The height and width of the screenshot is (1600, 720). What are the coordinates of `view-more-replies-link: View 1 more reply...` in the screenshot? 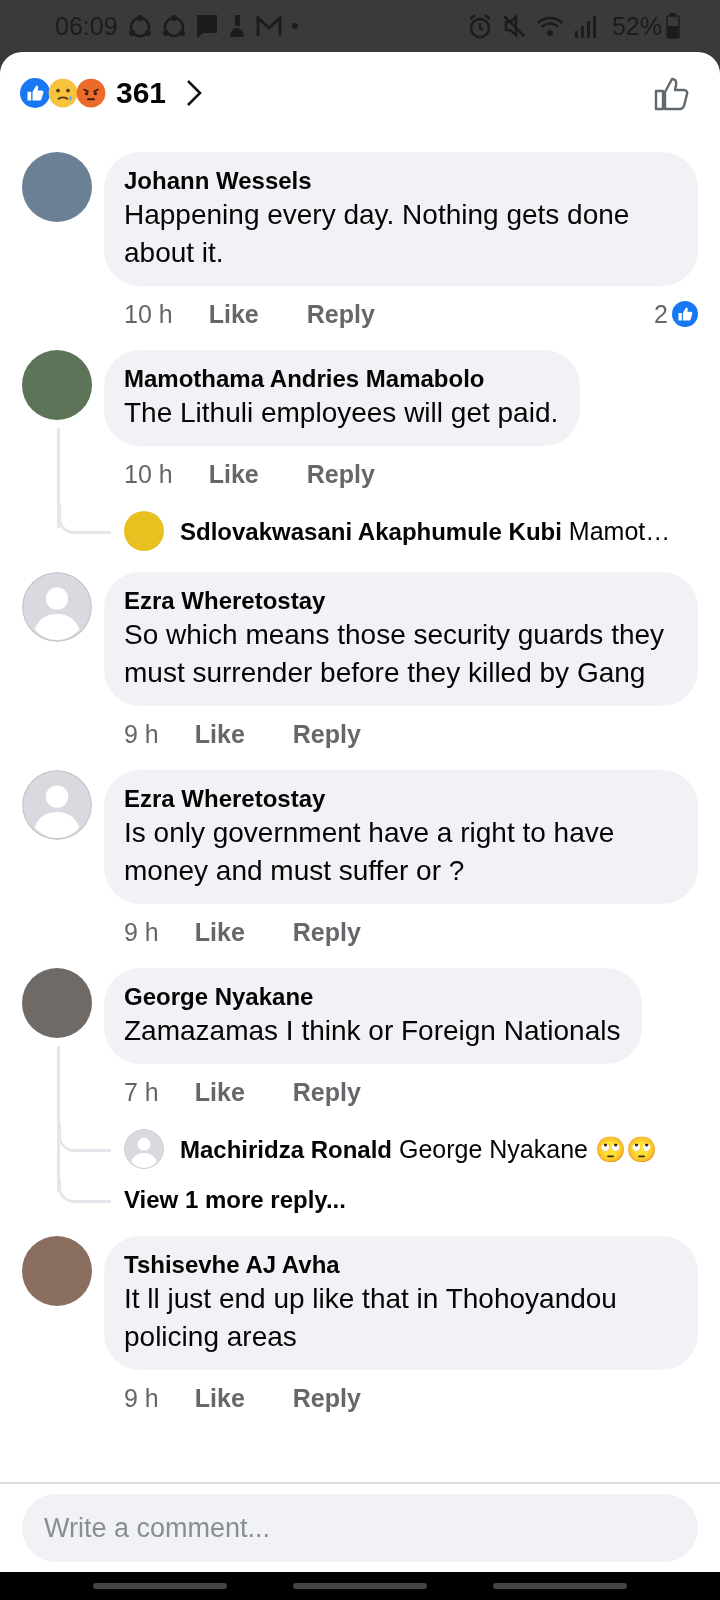 It's located at (235, 1200).